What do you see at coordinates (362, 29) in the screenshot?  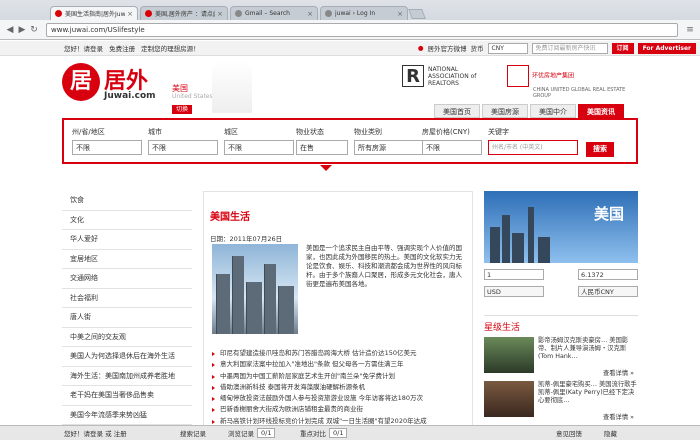 I see `url-input: www.juwai.com/USlifestyle` at bounding box center [362, 29].